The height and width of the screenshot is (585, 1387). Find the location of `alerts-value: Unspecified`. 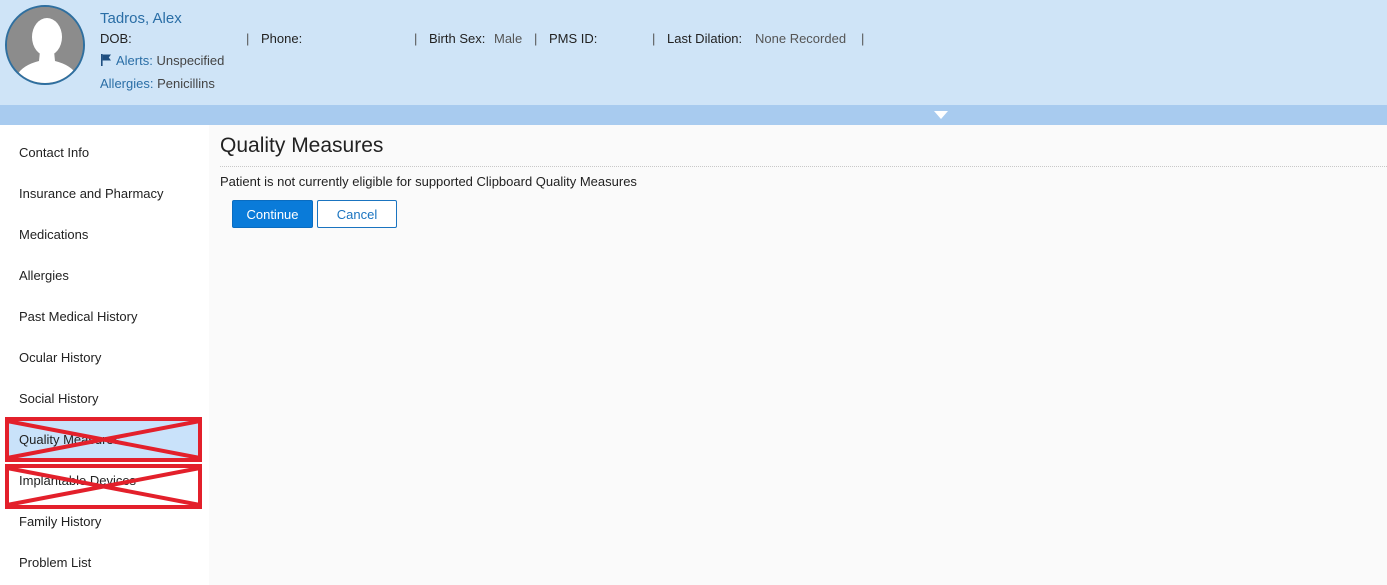

alerts-value: Unspecified is located at coordinates (190, 60).